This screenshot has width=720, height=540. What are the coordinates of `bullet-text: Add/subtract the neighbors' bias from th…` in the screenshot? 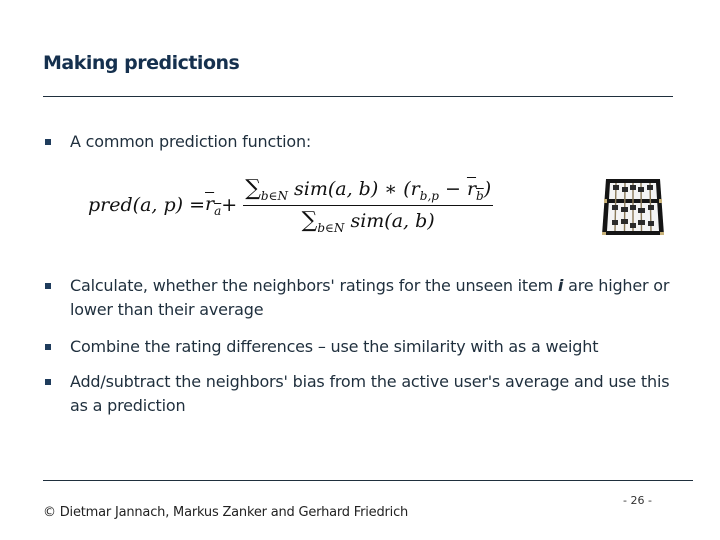 It's located at (370, 393).